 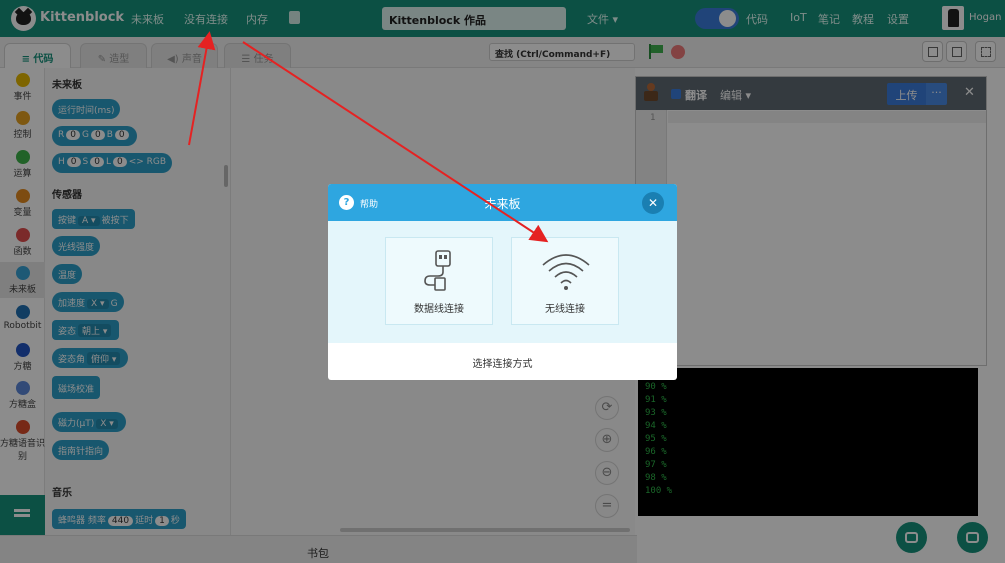 I want to click on modal-close-icon: ✕, so click(x=653, y=203).